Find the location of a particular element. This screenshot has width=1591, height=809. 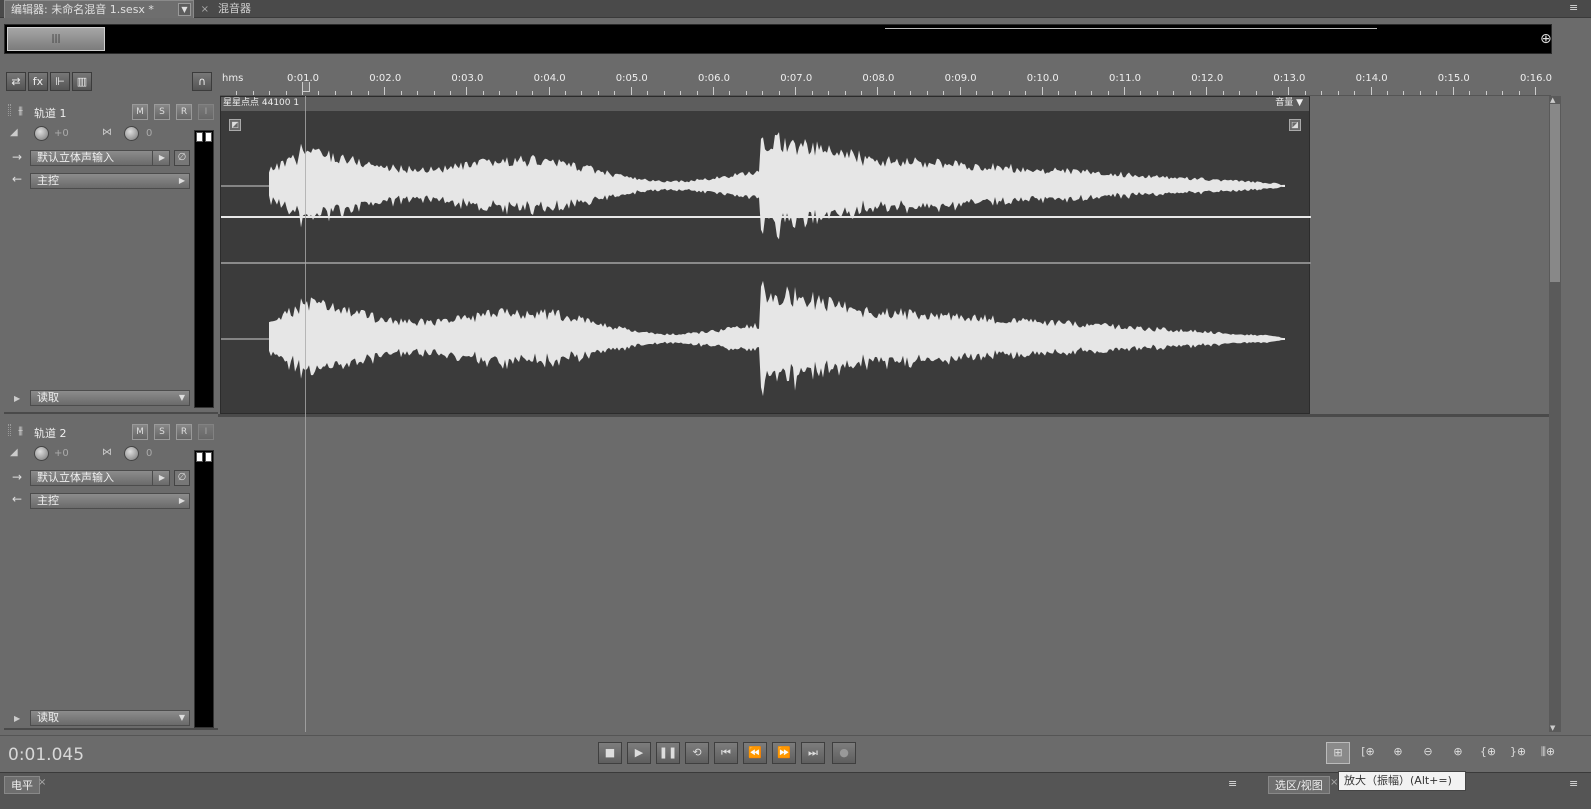

tab-levels: 电平 is located at coordinates (22, 785).